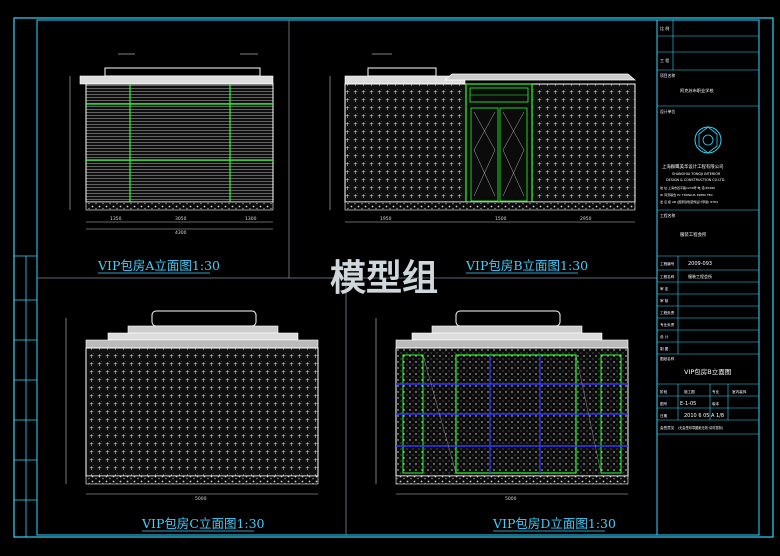  I want to click on company-logo, so click(708, 140).